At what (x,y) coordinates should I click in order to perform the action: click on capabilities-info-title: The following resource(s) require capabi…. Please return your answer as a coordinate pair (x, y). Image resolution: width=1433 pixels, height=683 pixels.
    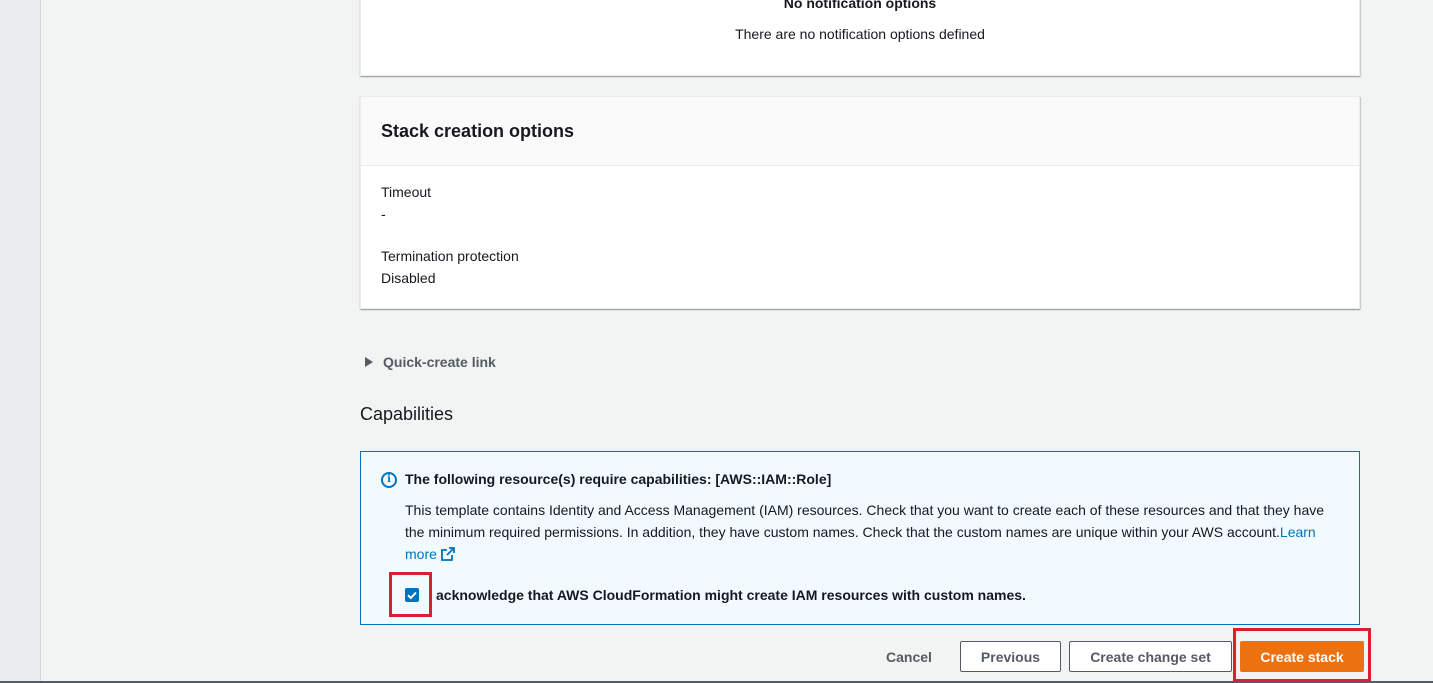
    Looking at the image, I should click on (618, 479).